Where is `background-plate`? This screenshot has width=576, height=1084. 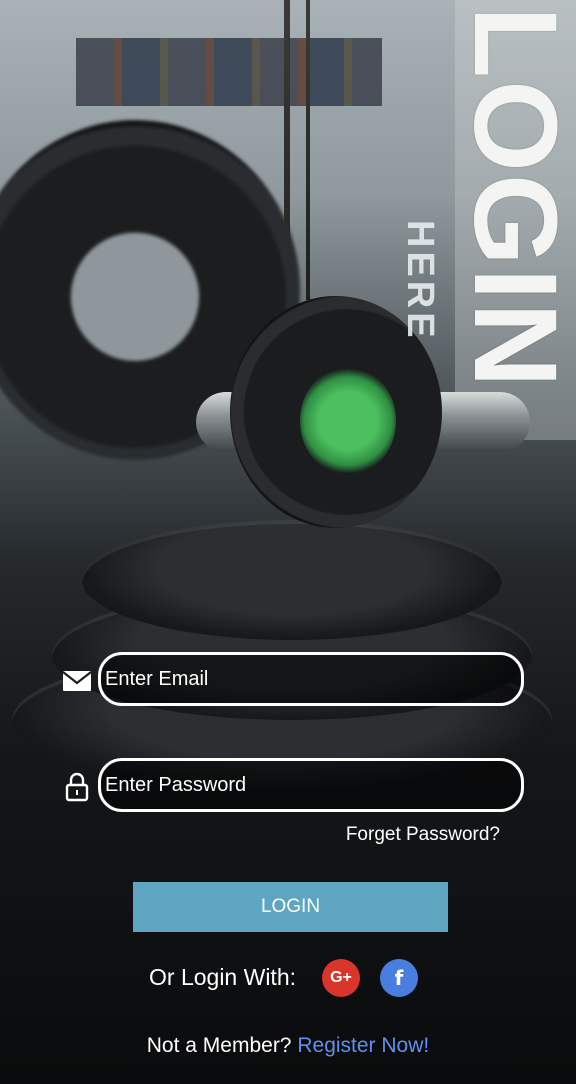 background-plate is located at coordinates (292, 580).